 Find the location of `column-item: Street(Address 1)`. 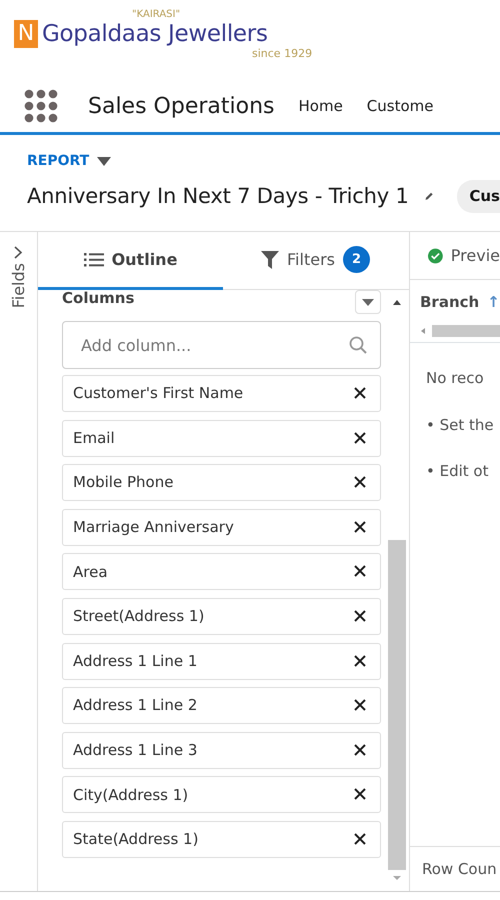

column-item: Street(Address 1) is located at coordinates (221, 616).